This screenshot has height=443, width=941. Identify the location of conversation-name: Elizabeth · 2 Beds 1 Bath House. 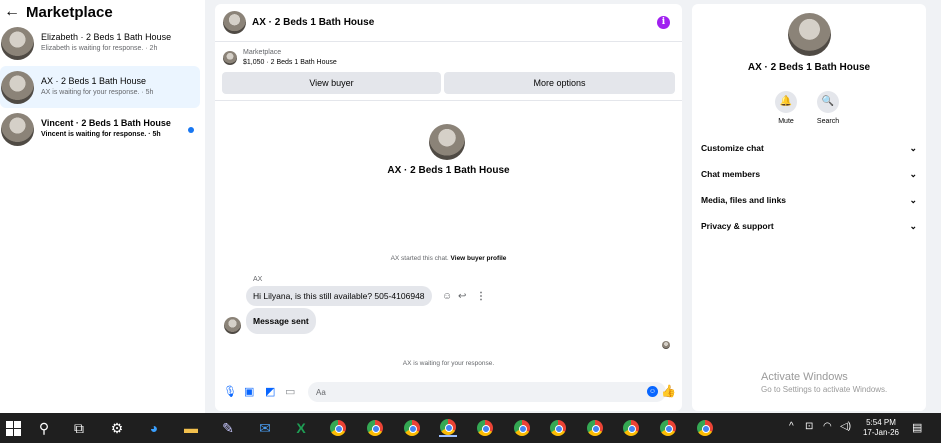
(106, 37).